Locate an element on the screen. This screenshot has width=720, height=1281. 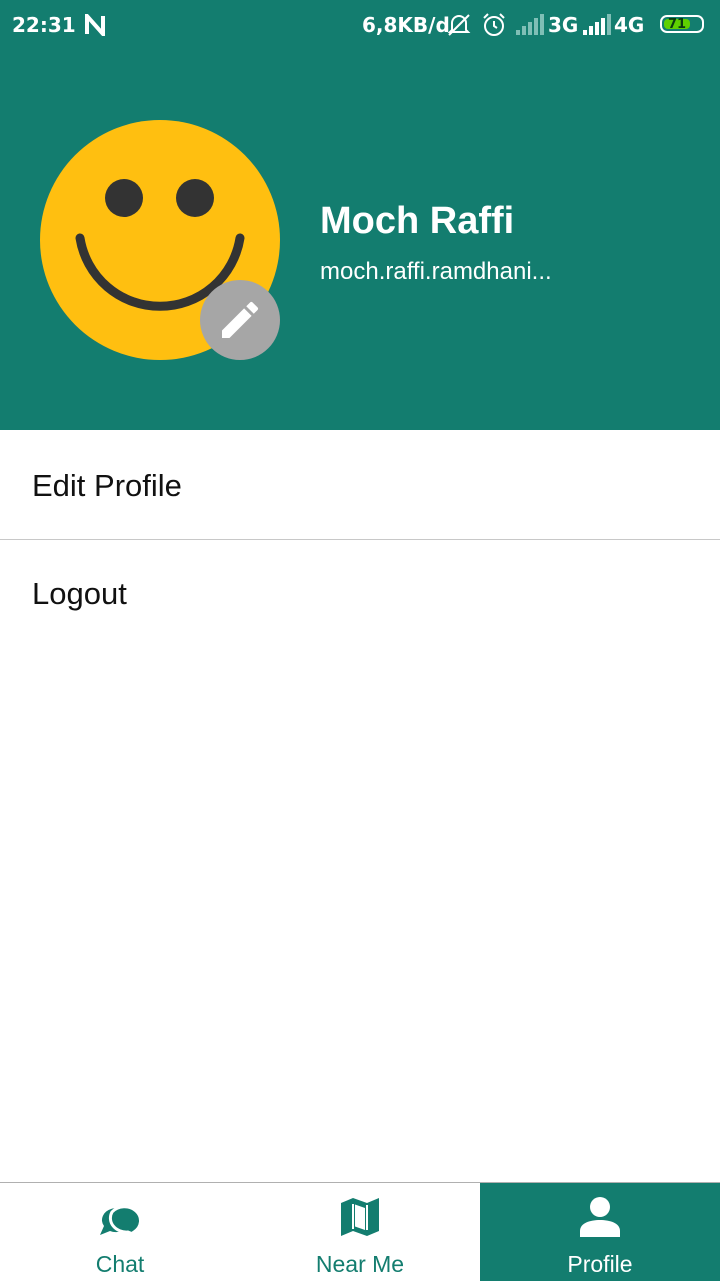
edit-profile-label: Edit Profile is located at coordinates (107, 485).